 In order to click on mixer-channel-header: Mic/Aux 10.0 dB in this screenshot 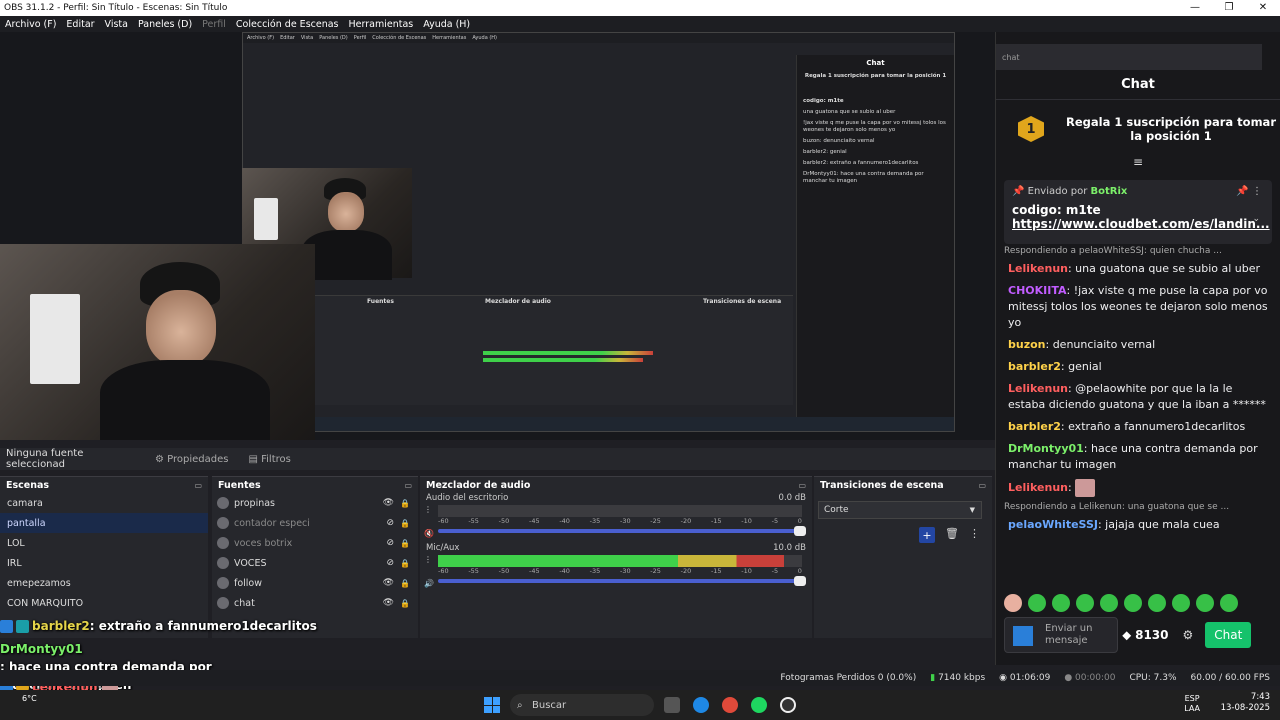, I will do `click(616, 549)`.